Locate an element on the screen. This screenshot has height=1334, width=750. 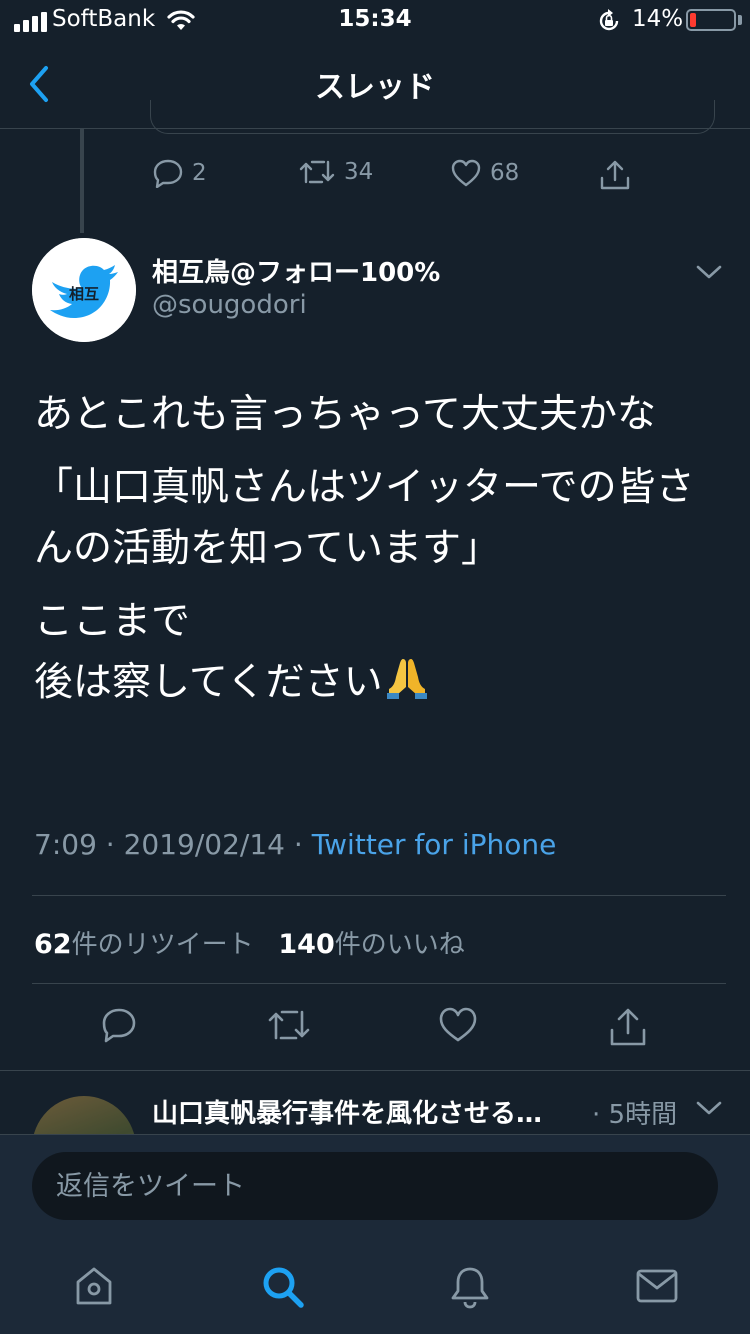
prev-retweet-count: 34 is located at coordinates (359, 172).